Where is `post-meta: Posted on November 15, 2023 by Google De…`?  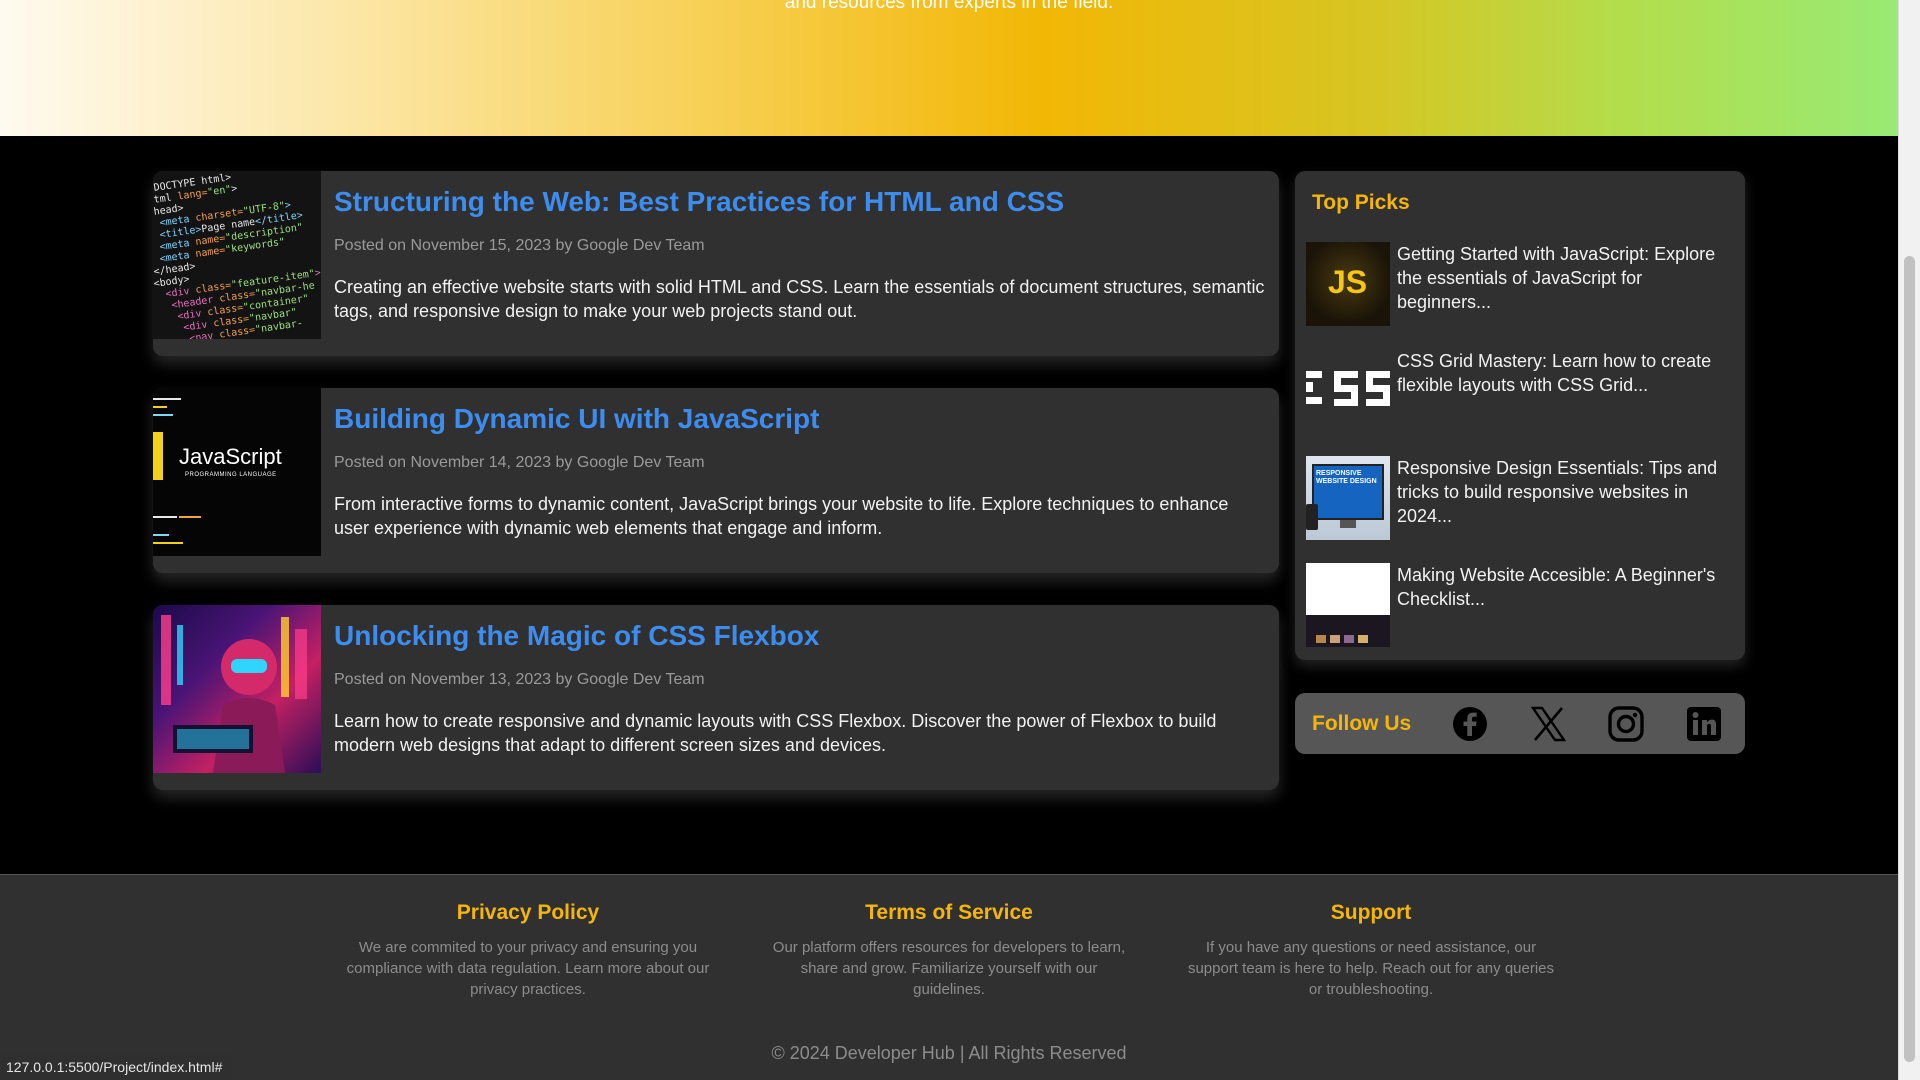 post-meta: Posted on November 15, 2023 by Google De… is located at coordinates (519, 245).